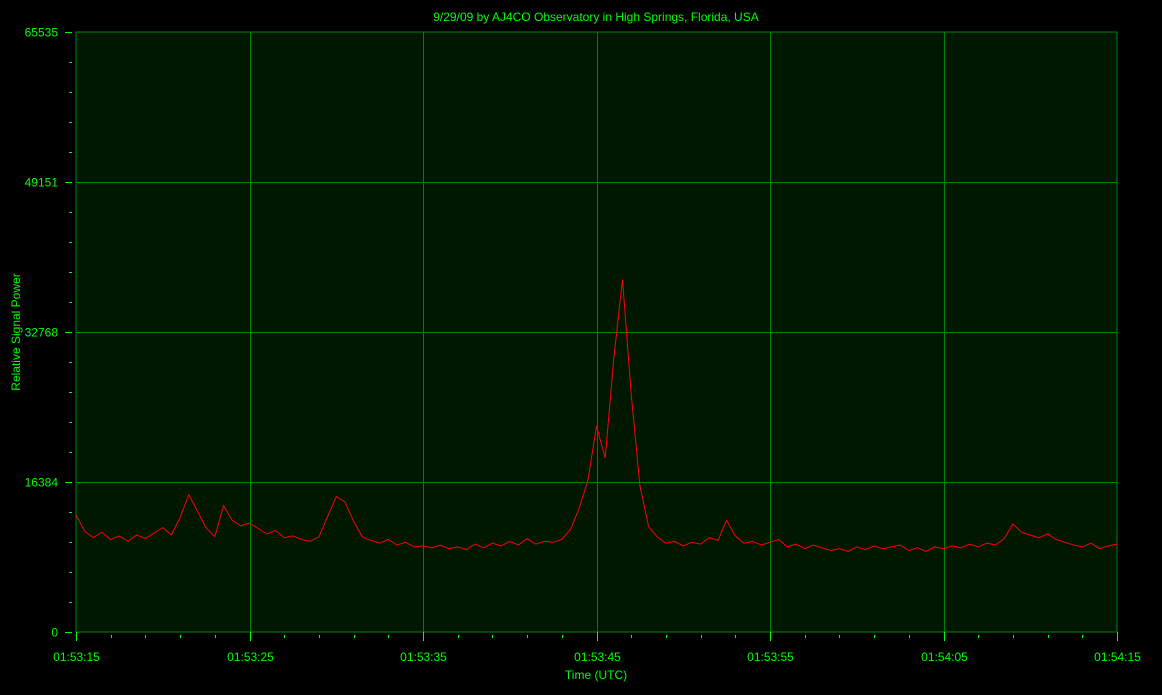  I want to click on y-axis-label: Relative Signal Power, so click(16, 331).